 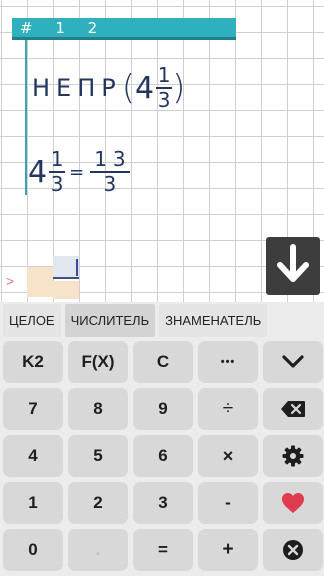 What do you see at coordinates (26, 117) in the screenshot?
I see `margin-line` at bounding box center [26, 117].